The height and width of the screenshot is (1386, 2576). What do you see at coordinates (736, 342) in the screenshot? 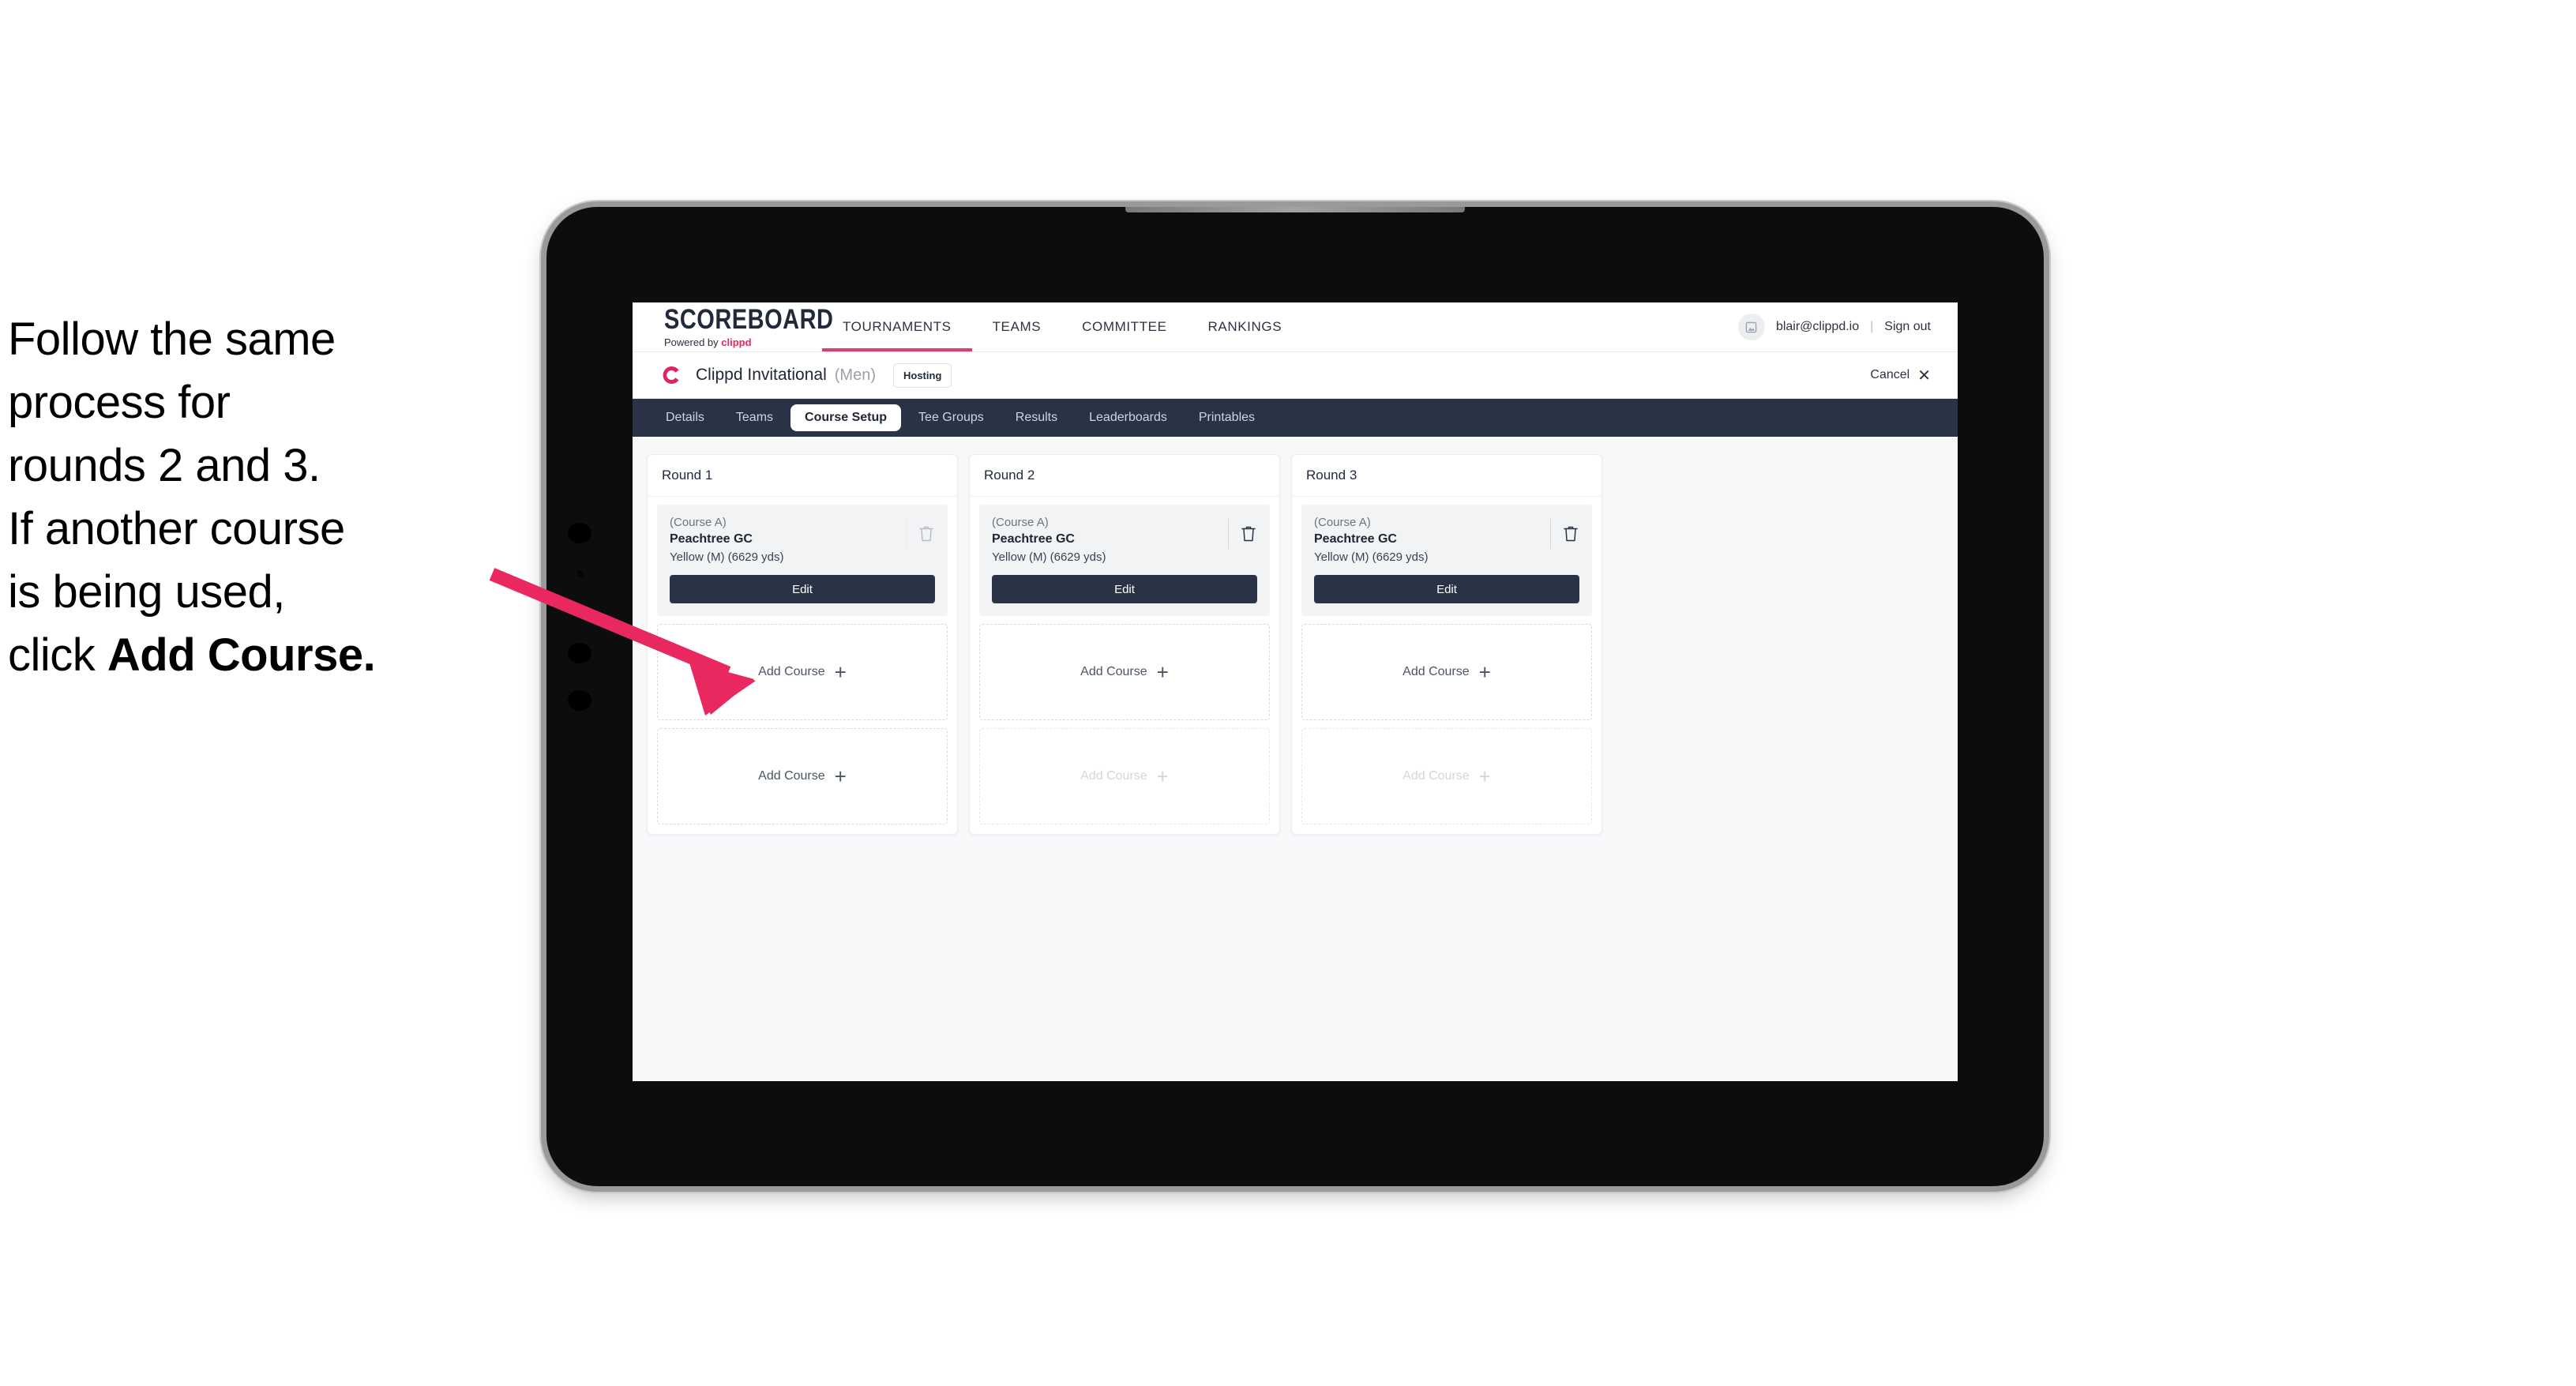
I see `brand-subtitle-name: clippd` at bounding box center [736, 342].